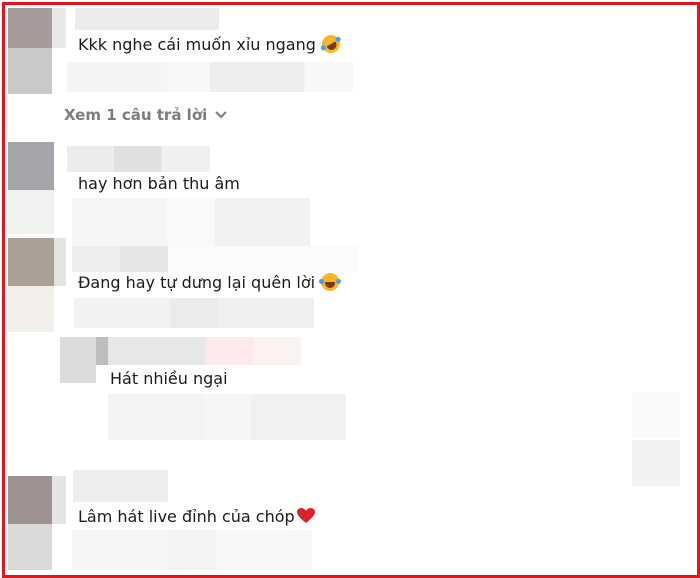  I want to click on comment-text: Hát nhiều ngại, so click(169, 379).